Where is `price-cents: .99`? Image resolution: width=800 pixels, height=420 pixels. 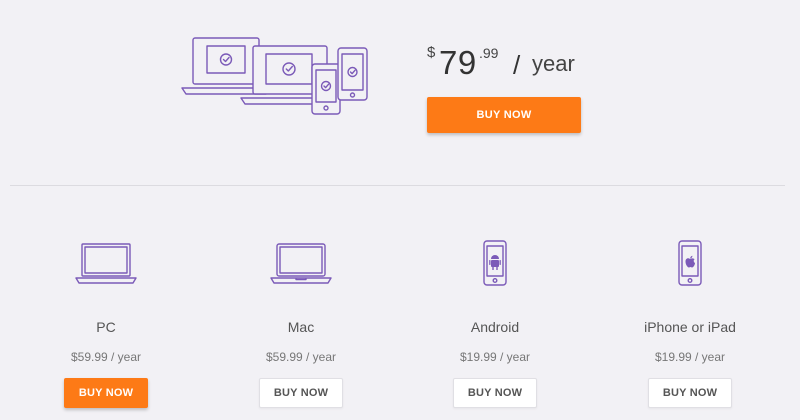
price-cents: .99 is located at coordinates (489, 53).